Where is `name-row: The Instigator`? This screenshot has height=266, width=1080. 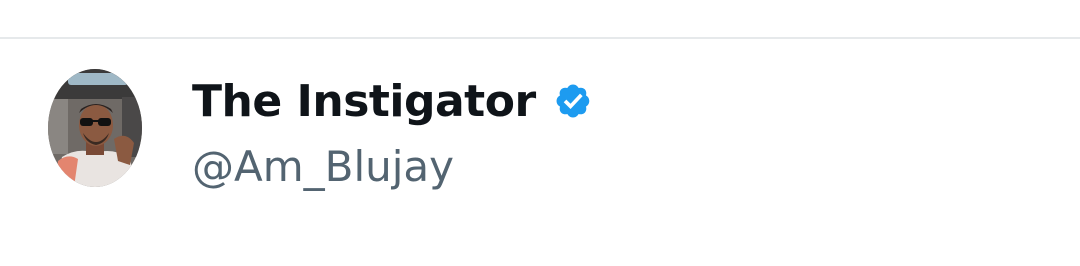
name-row: The Instigator is located at coordinates (393, 101).